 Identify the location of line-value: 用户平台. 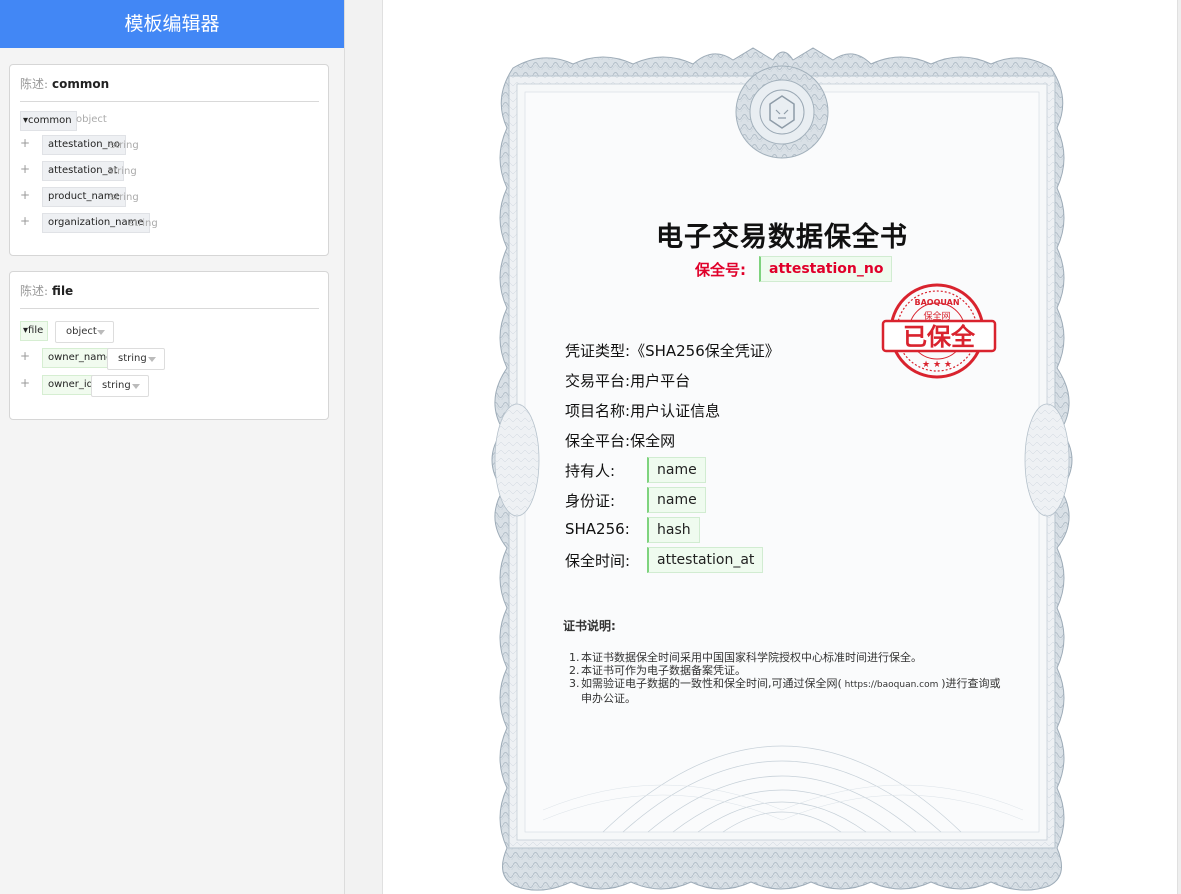
(660, 381).